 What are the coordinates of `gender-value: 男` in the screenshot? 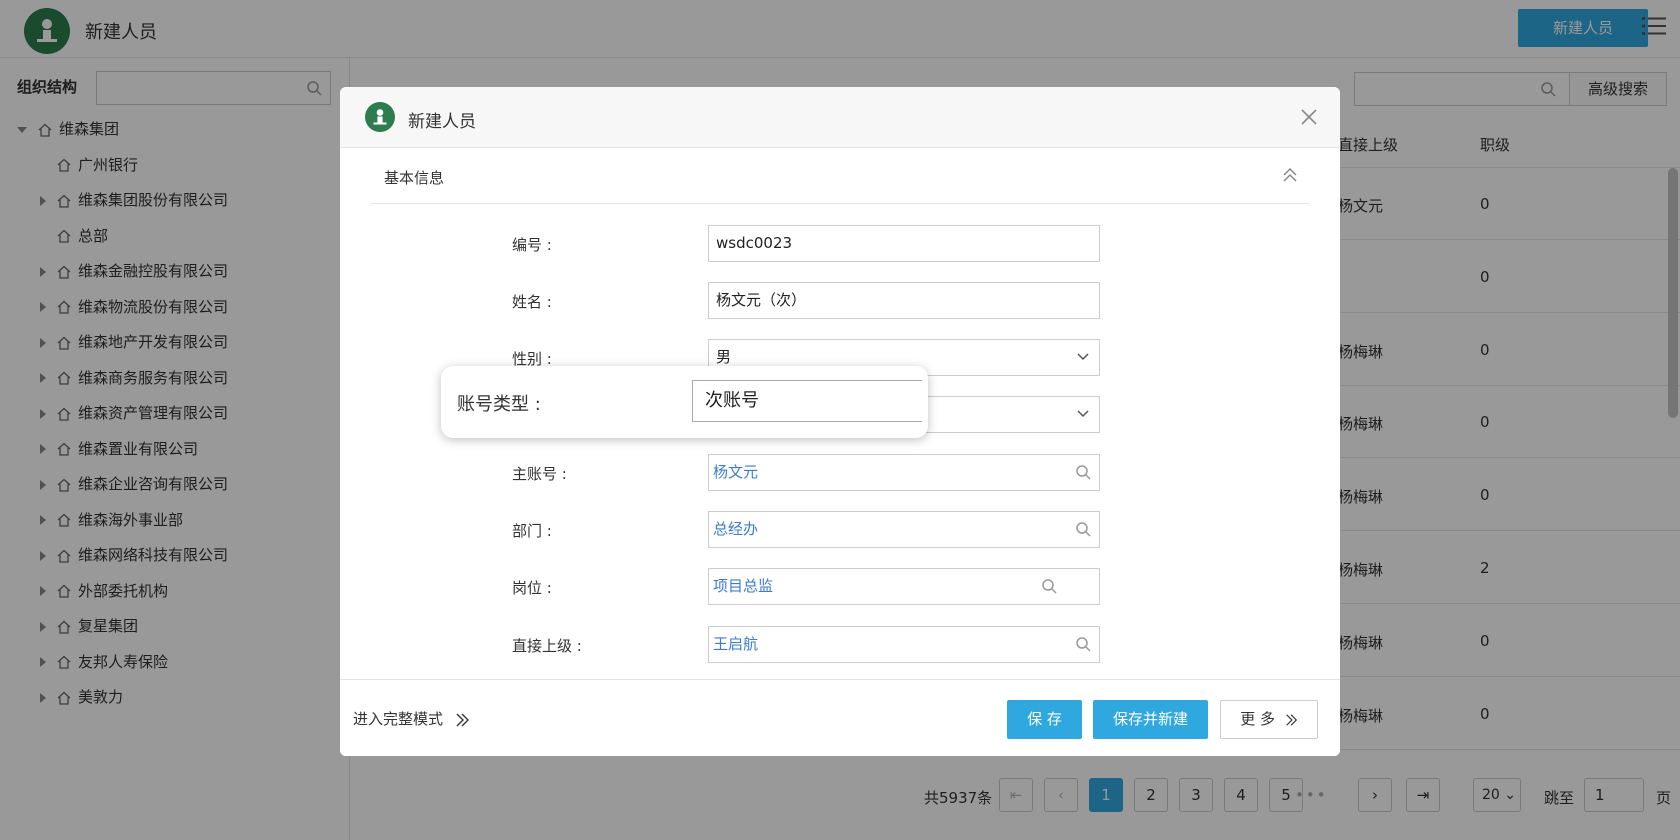 It's located at (724, 357).